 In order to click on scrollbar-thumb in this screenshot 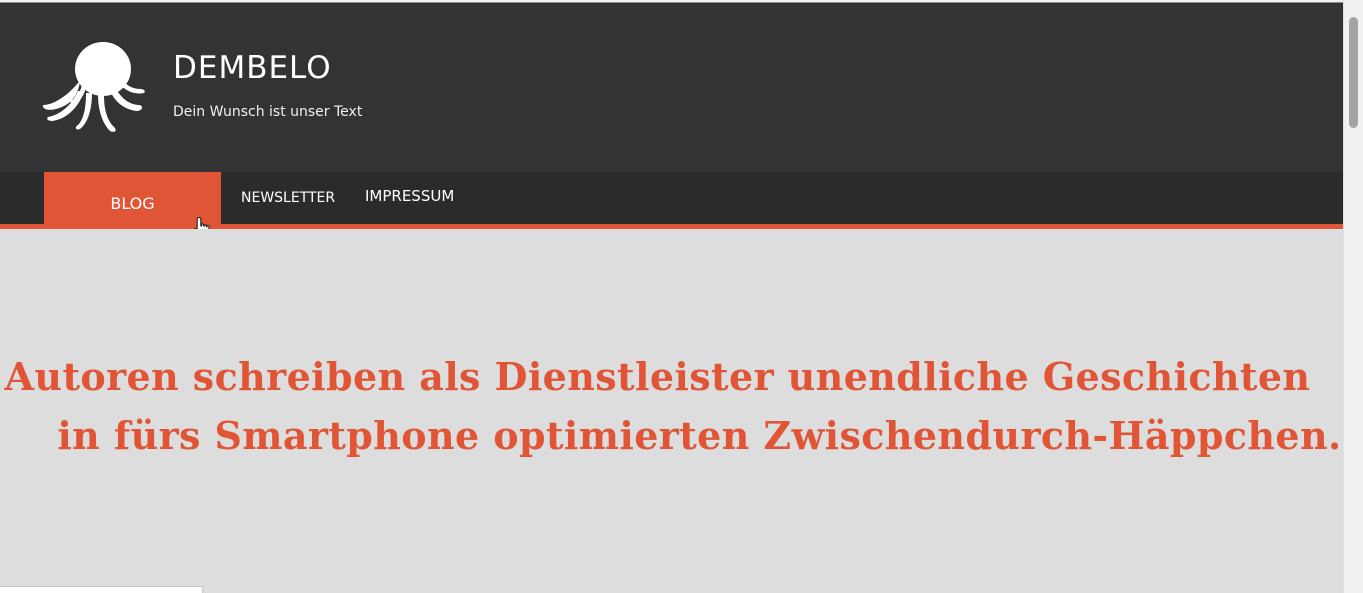, I will do `click(1353, 72)`.